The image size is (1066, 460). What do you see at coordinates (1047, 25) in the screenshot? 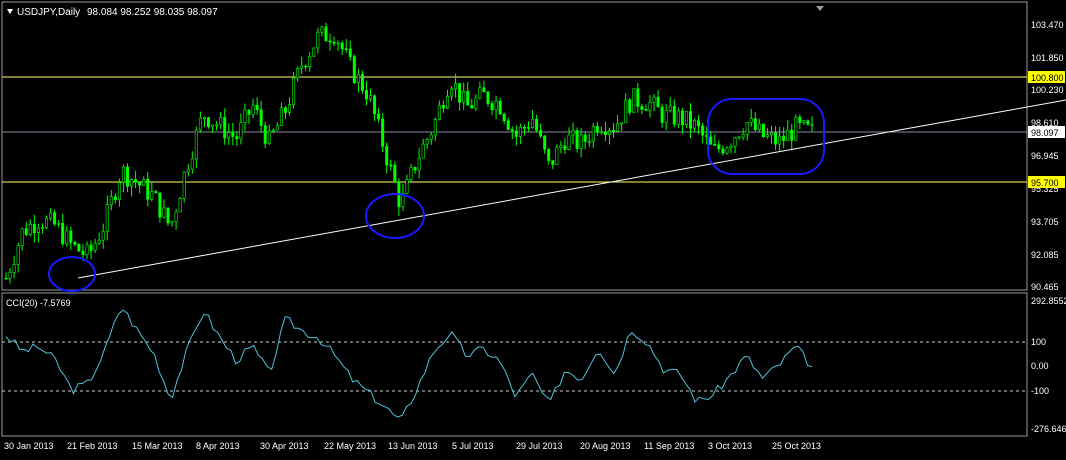
I see `price-tick: 103.470` at bounding box center [1047, 25].